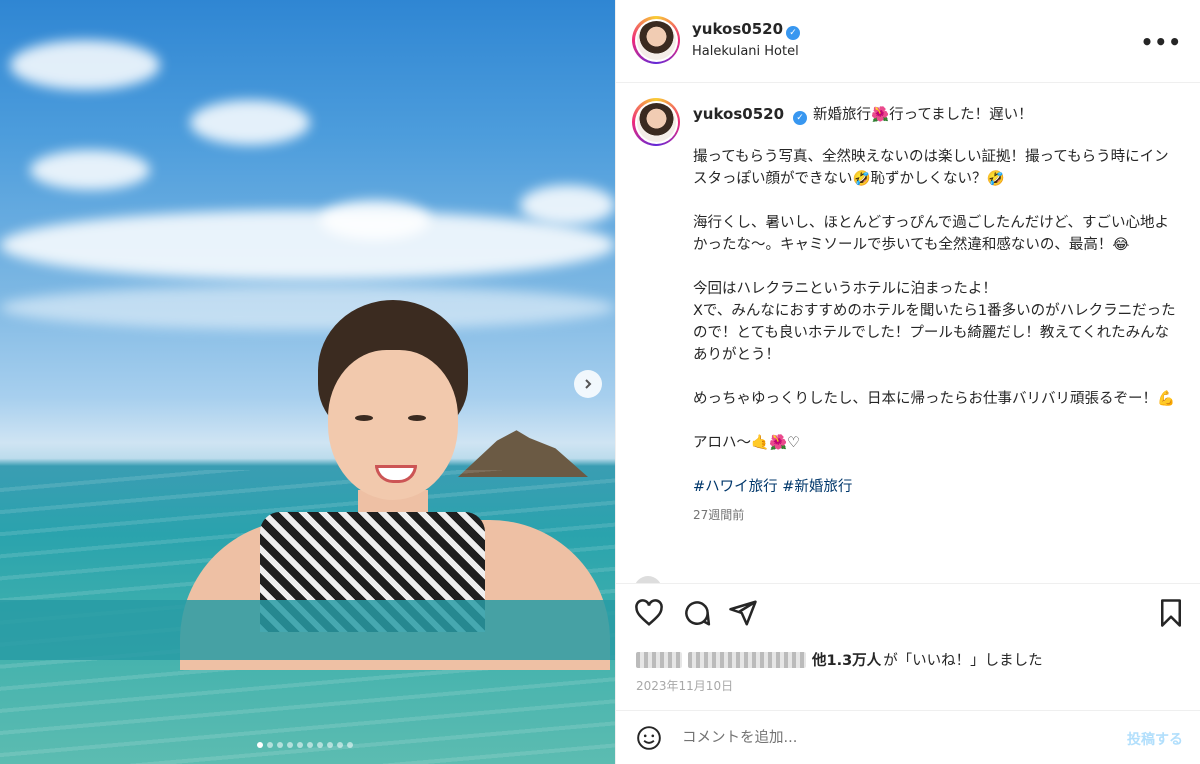 The image size is (1200, 764). Describe the element at coordinates (649, 738) in the screenshot. I see `emoji-icon` at that location.